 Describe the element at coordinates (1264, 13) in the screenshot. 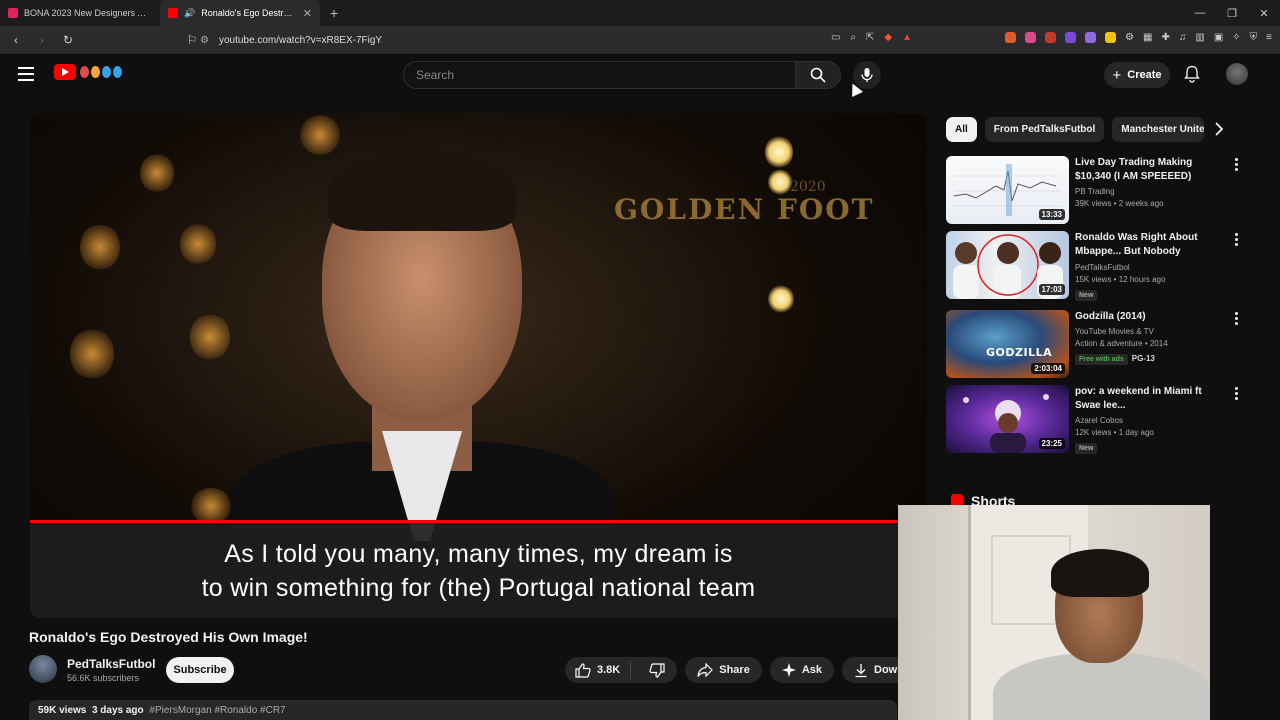

I see `close-window-icon: ✕` at that location.